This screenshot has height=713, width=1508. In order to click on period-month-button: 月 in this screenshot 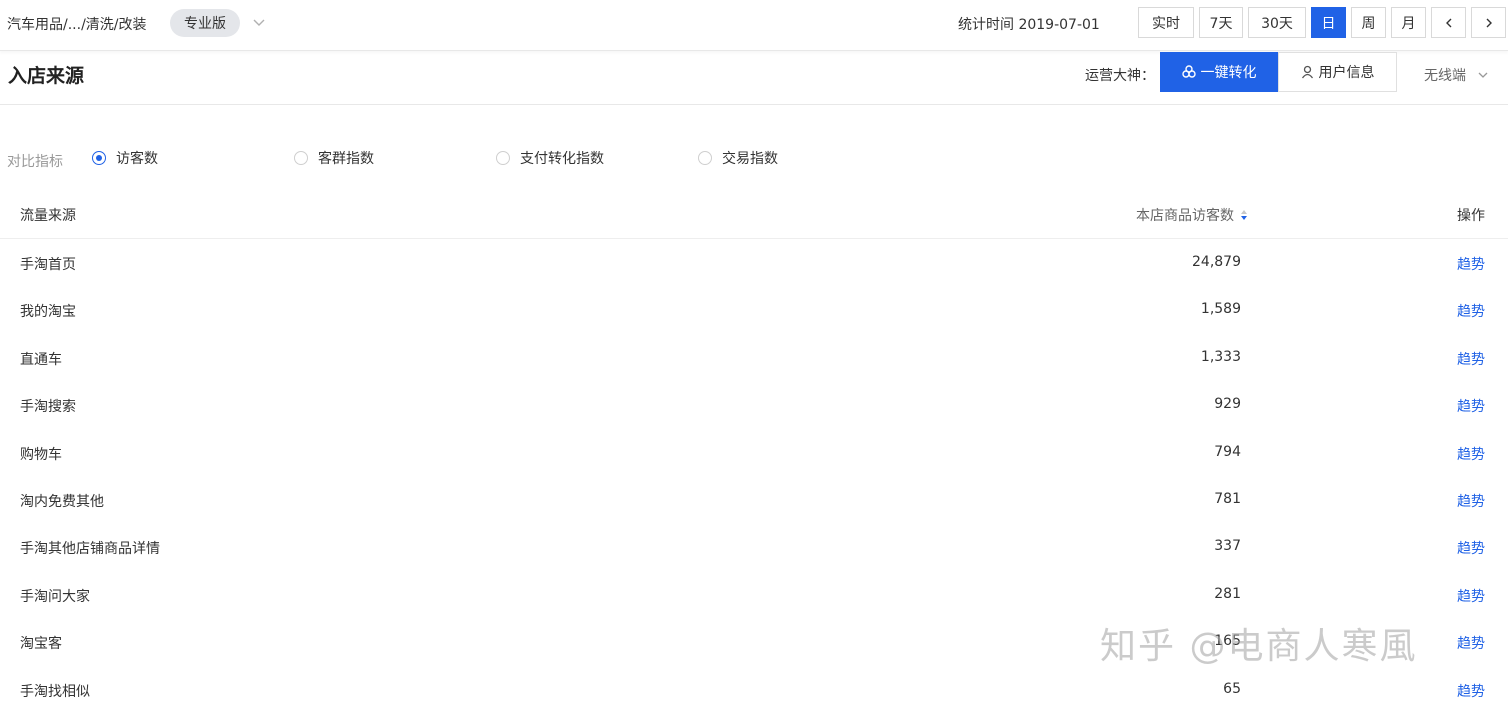, I will do `click(1408, 22)`.